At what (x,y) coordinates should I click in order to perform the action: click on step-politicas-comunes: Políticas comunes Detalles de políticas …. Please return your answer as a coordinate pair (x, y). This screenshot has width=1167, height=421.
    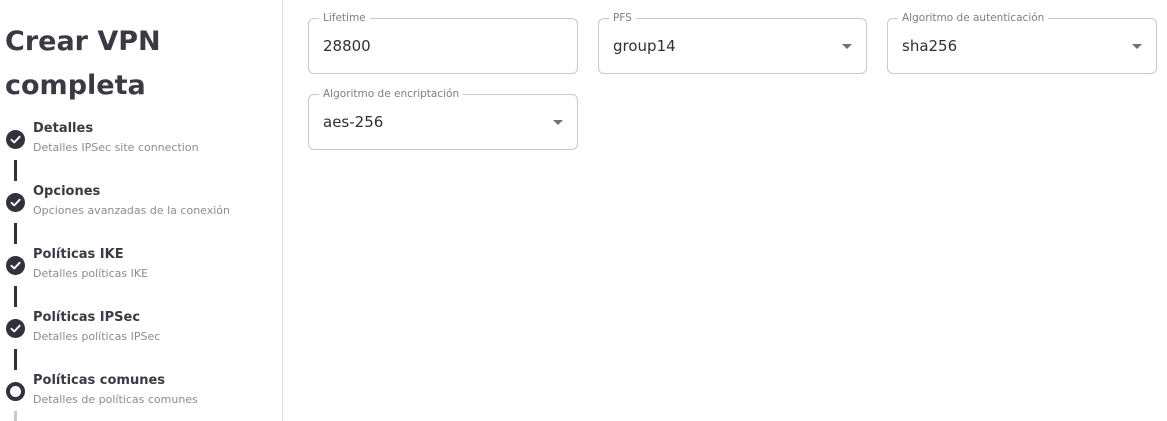
    Looking at the image, I should click on (141, 396).